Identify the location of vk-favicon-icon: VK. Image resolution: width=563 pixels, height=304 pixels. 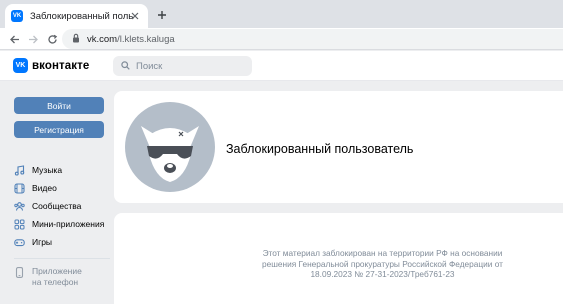
(17, 16).